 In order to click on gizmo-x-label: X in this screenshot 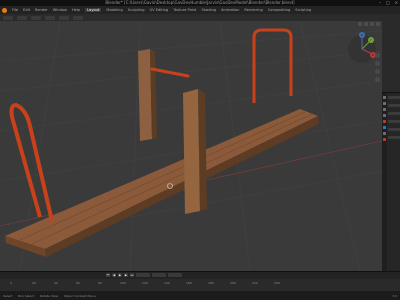, I will do `click(373, 55)`.